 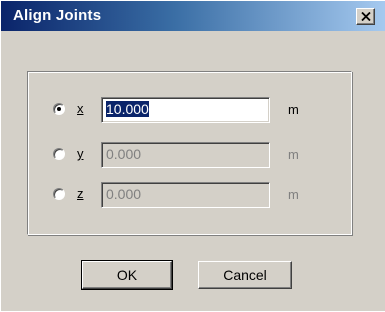 What do you see at coordinates (80, 108) in the screenshot?
I see `axis-label-x: x` at bounding box center [80, 108].